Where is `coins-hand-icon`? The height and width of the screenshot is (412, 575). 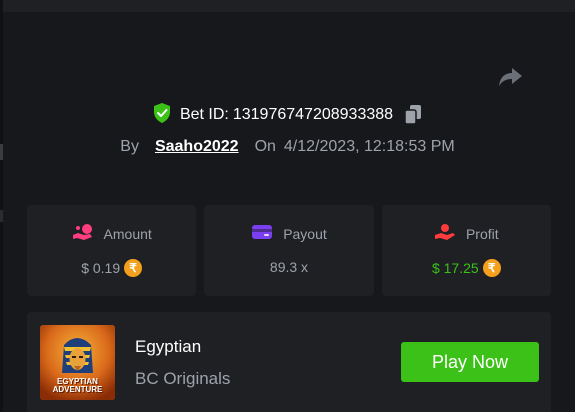
coins-hand-icon is located at coordinates (83, 233).